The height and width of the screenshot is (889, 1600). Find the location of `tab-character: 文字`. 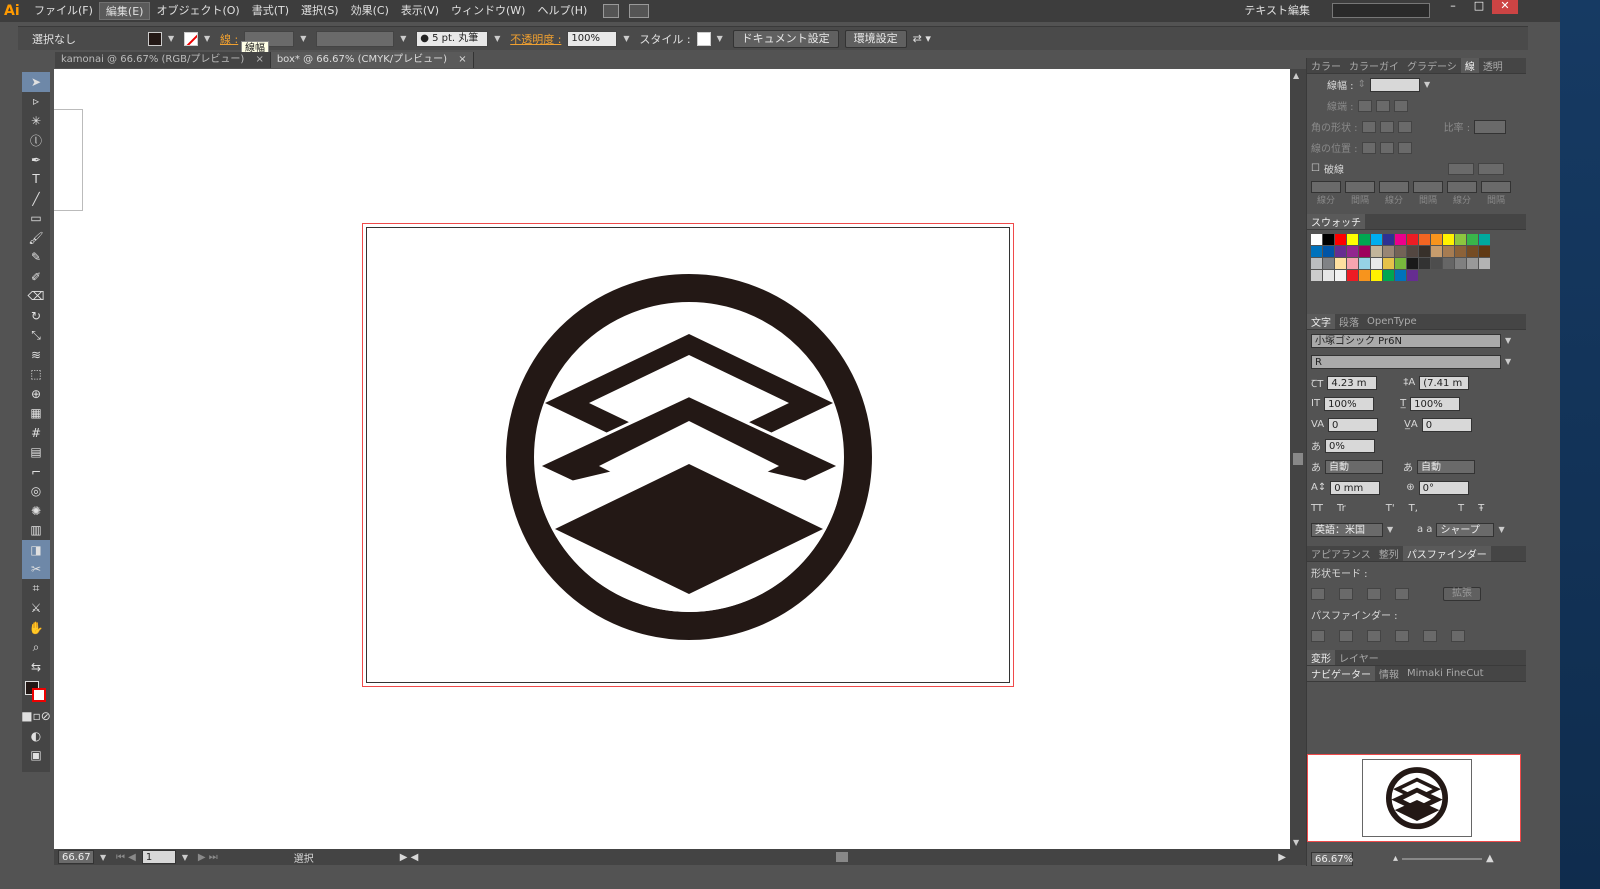

tab-character: 文字 is located at coordinates (1321, 321).